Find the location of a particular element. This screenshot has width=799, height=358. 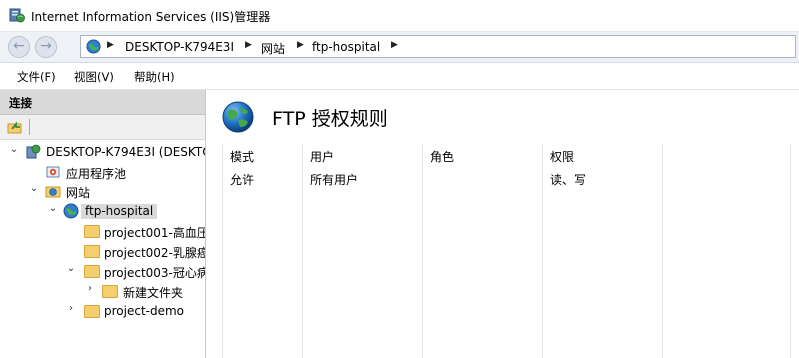

connections-header: 连接 is located at coordinates (102, 102).